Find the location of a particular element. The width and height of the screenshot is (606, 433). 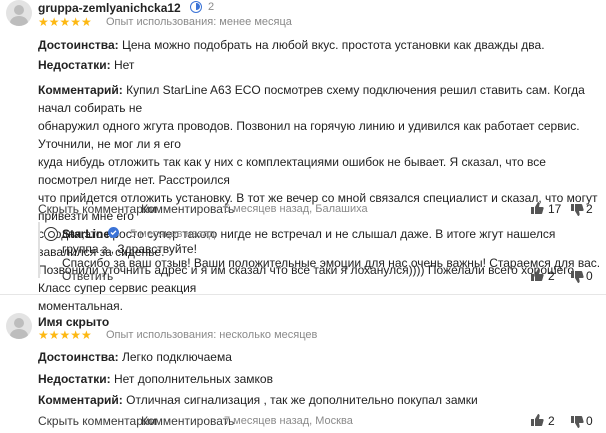

user-badge-icon is located at coordinates (196, 7).